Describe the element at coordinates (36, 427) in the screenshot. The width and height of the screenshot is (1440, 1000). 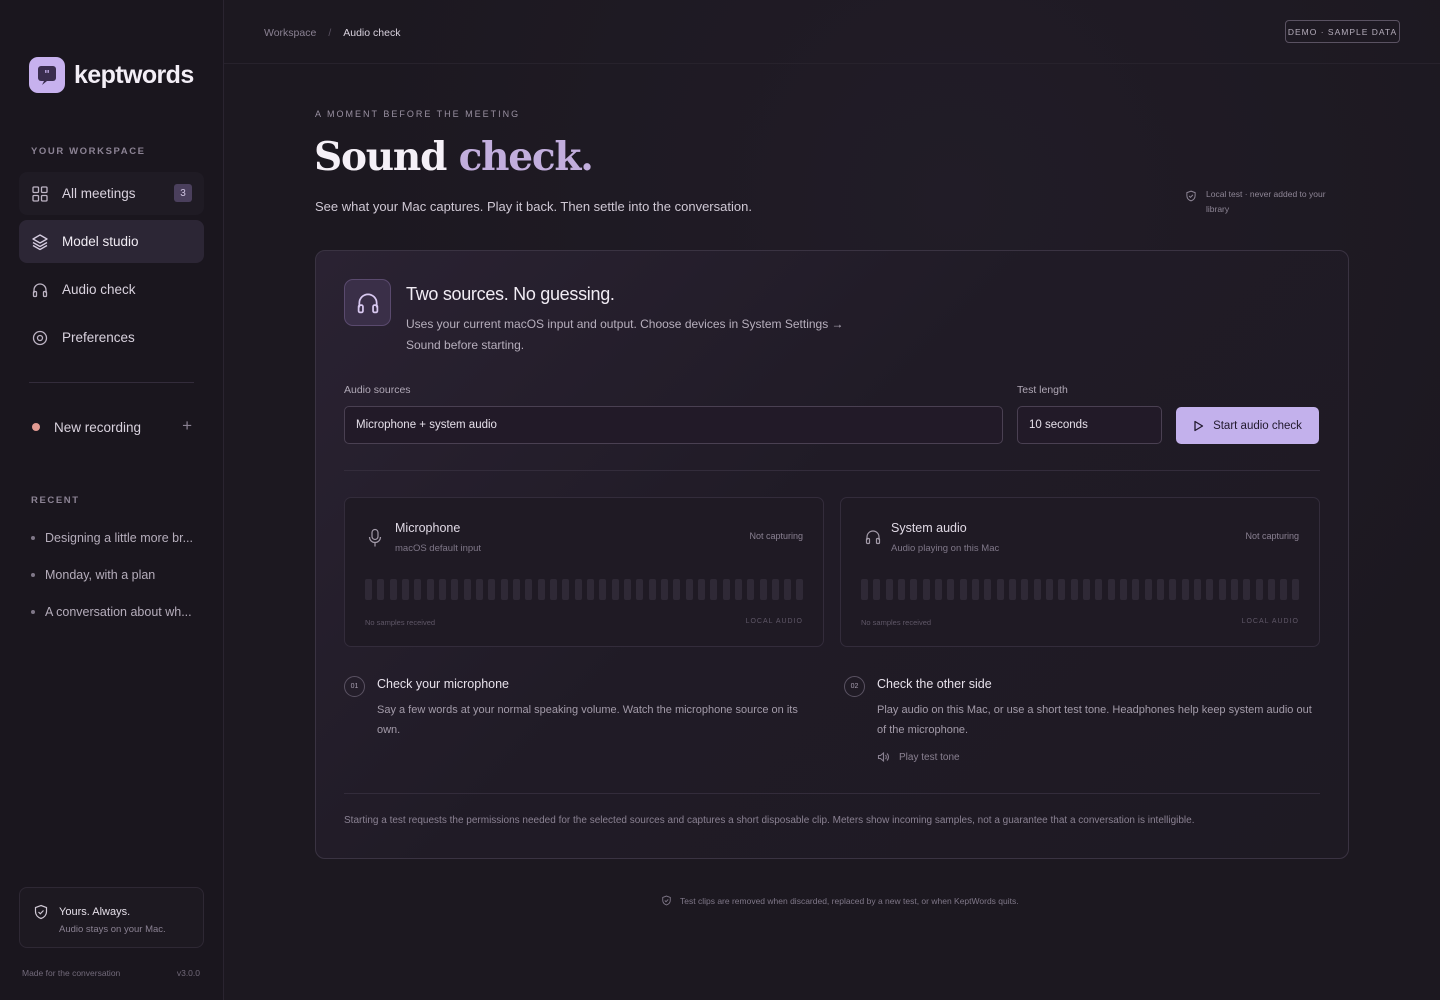
I see `record-dot-icon` at that location.